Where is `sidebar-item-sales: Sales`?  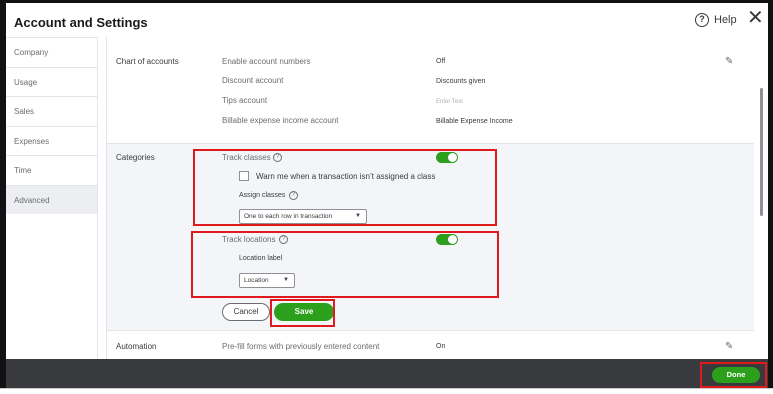 sidebar-item-sales: Sales is located at coordinates (51, 111).